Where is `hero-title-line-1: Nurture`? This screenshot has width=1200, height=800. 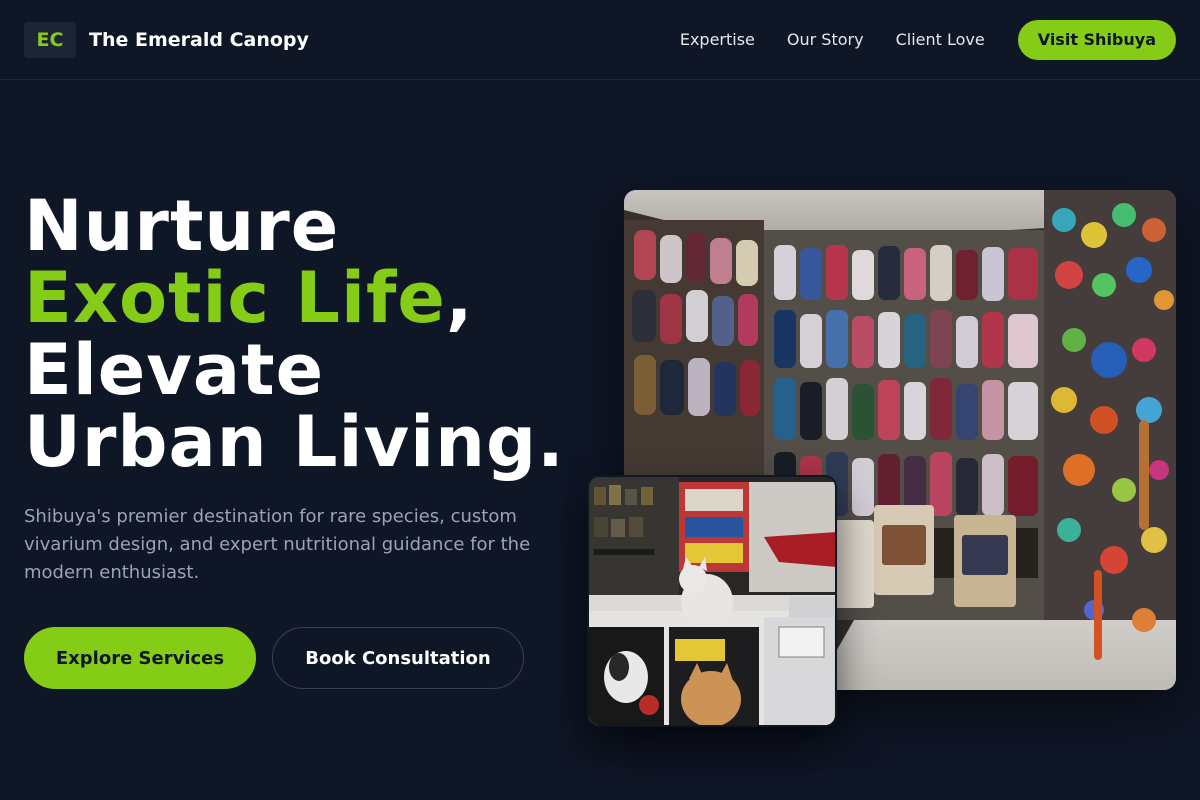
hero-title-line-1: Nurture is located at coordinates (182, 226).